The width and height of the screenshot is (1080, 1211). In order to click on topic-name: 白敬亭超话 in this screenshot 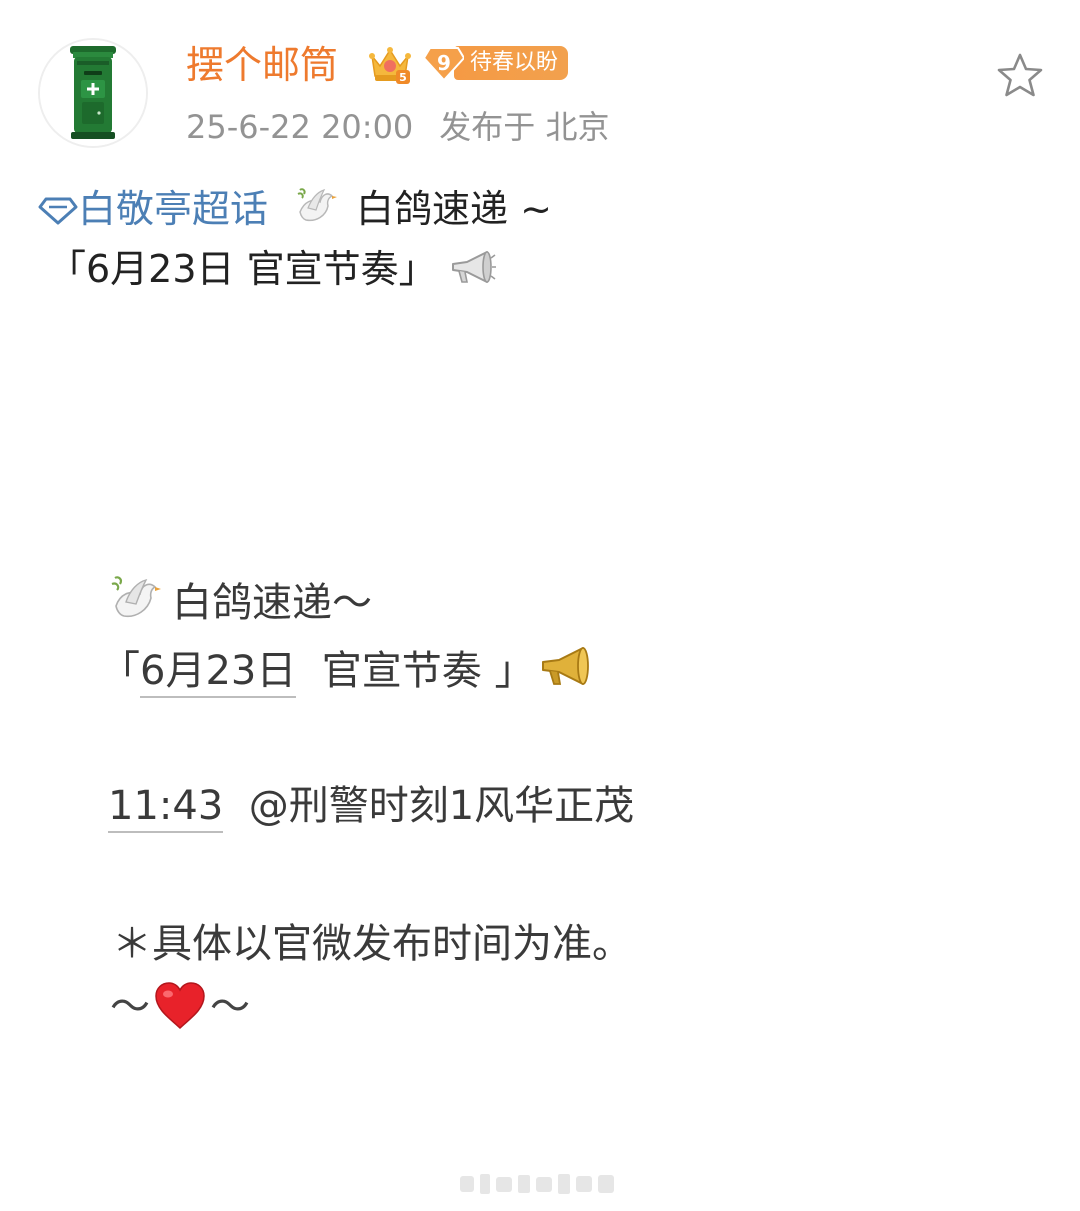, I will do `click(173, 209)`.